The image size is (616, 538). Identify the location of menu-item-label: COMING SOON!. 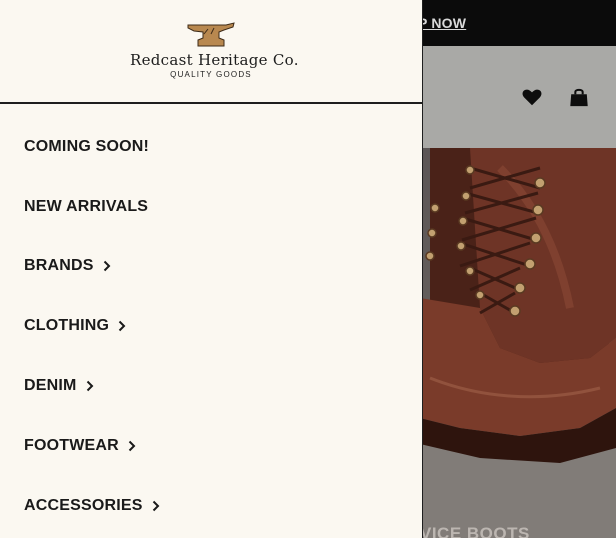
(87, 146).